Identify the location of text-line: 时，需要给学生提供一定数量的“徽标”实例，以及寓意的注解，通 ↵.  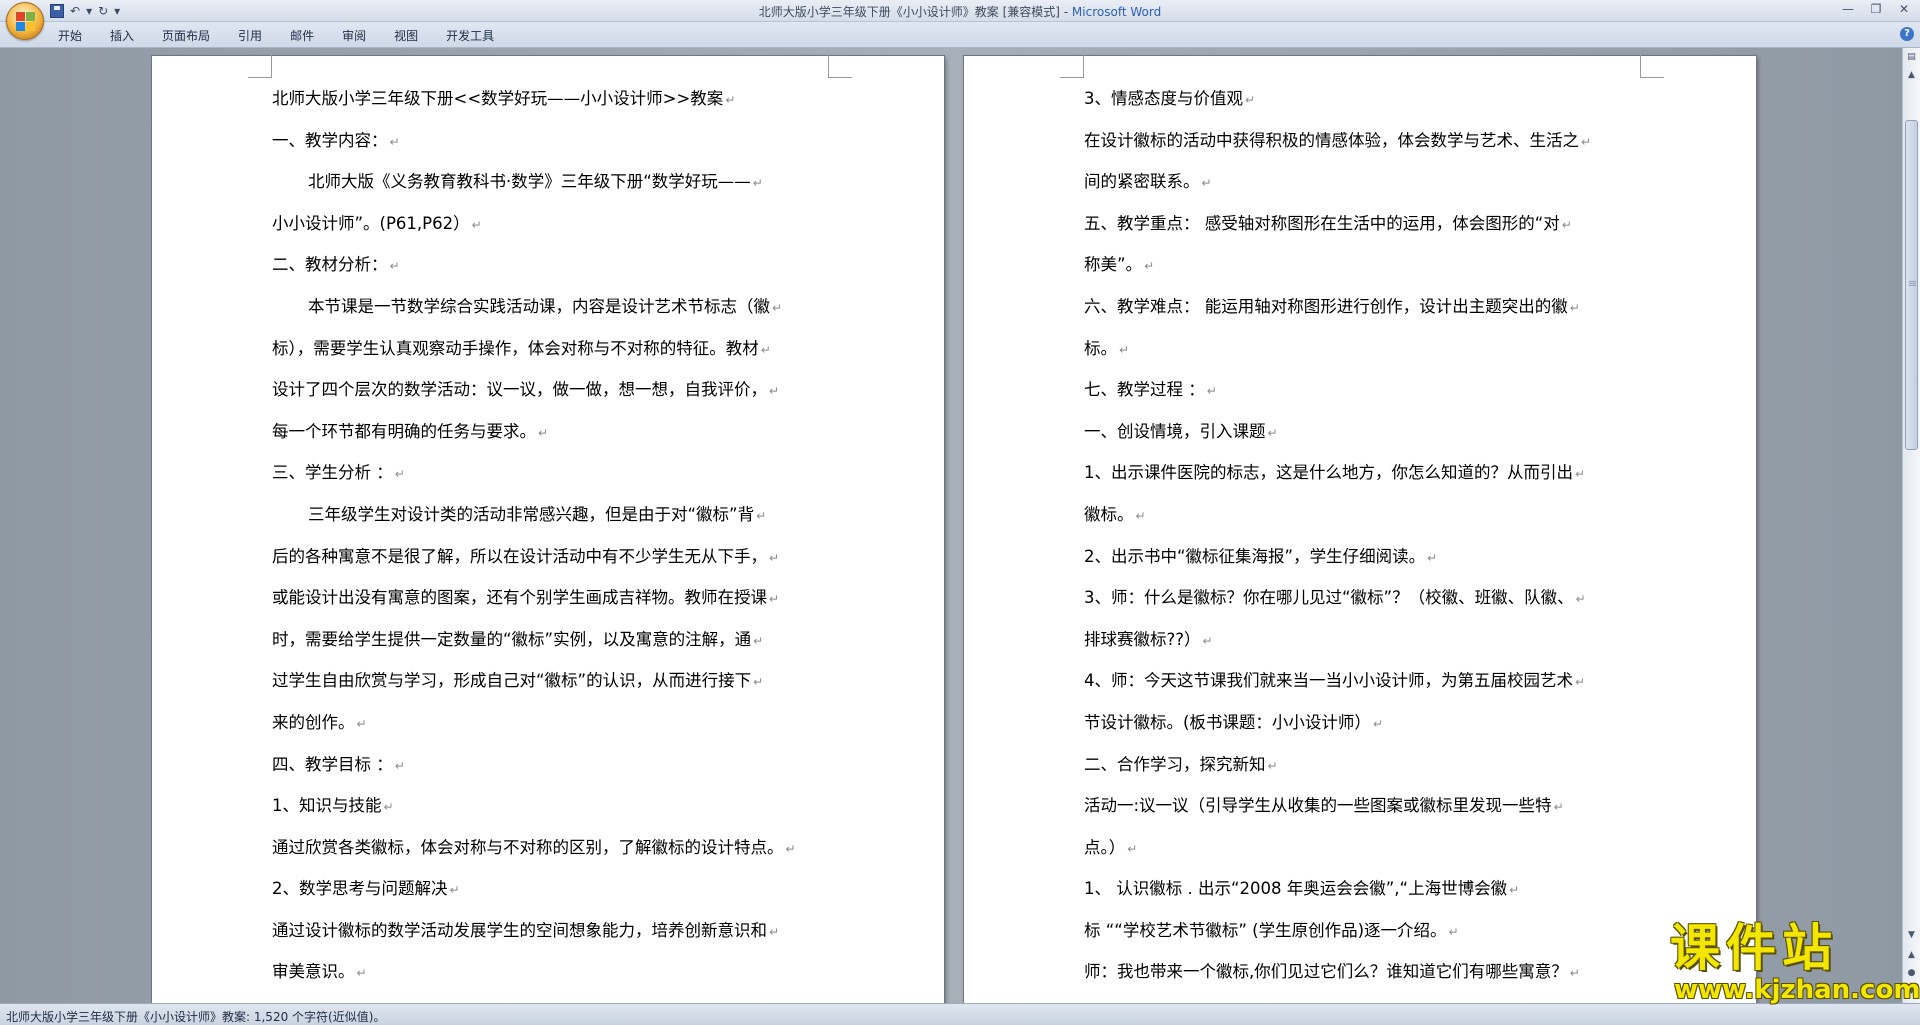
(550, 640).